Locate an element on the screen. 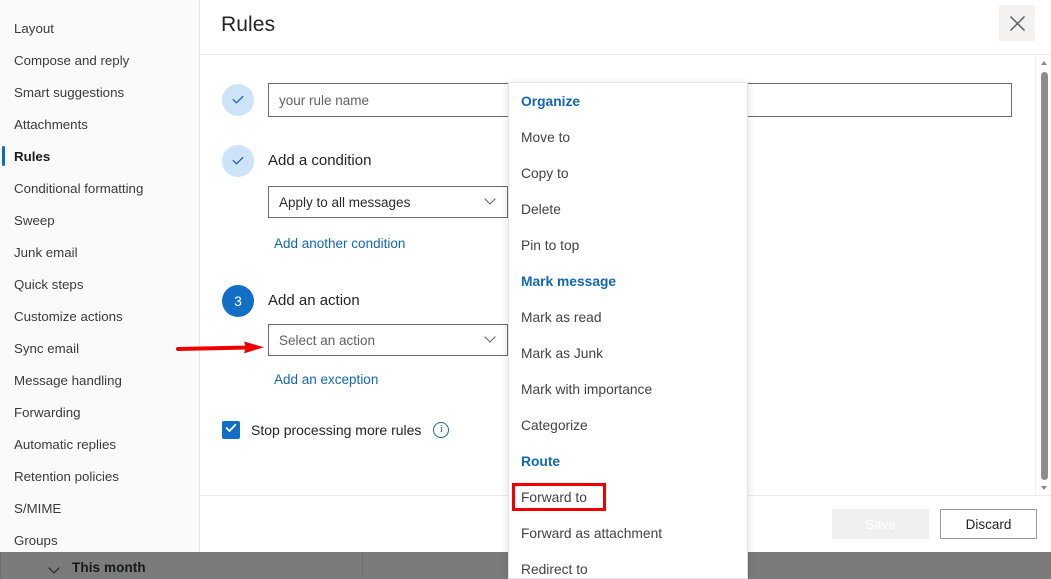 The width and height of the screenshot is (1051, 579). close-button is located at coordinates (1017, 23).